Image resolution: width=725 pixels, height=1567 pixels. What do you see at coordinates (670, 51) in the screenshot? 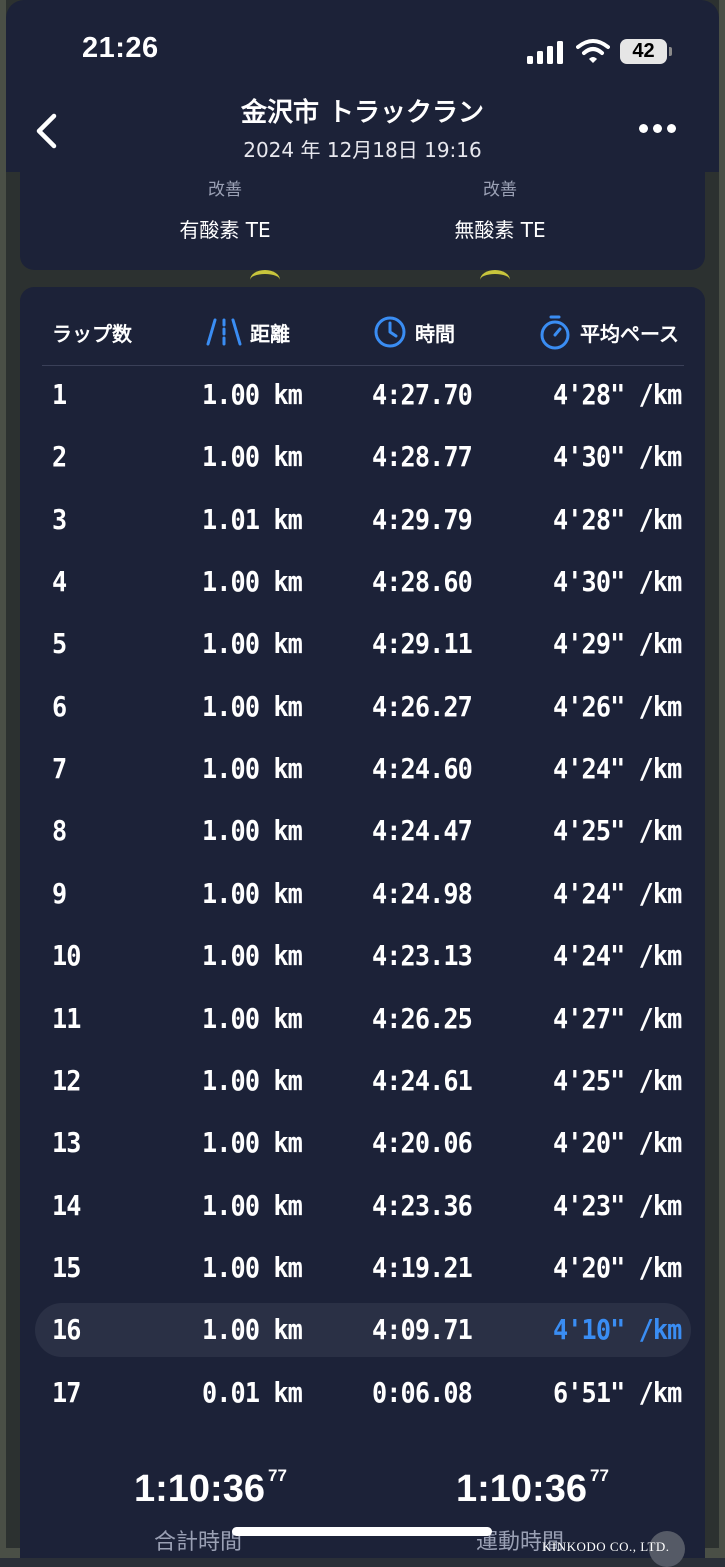
I see `battery-tip` at bounding box center [670, 51].